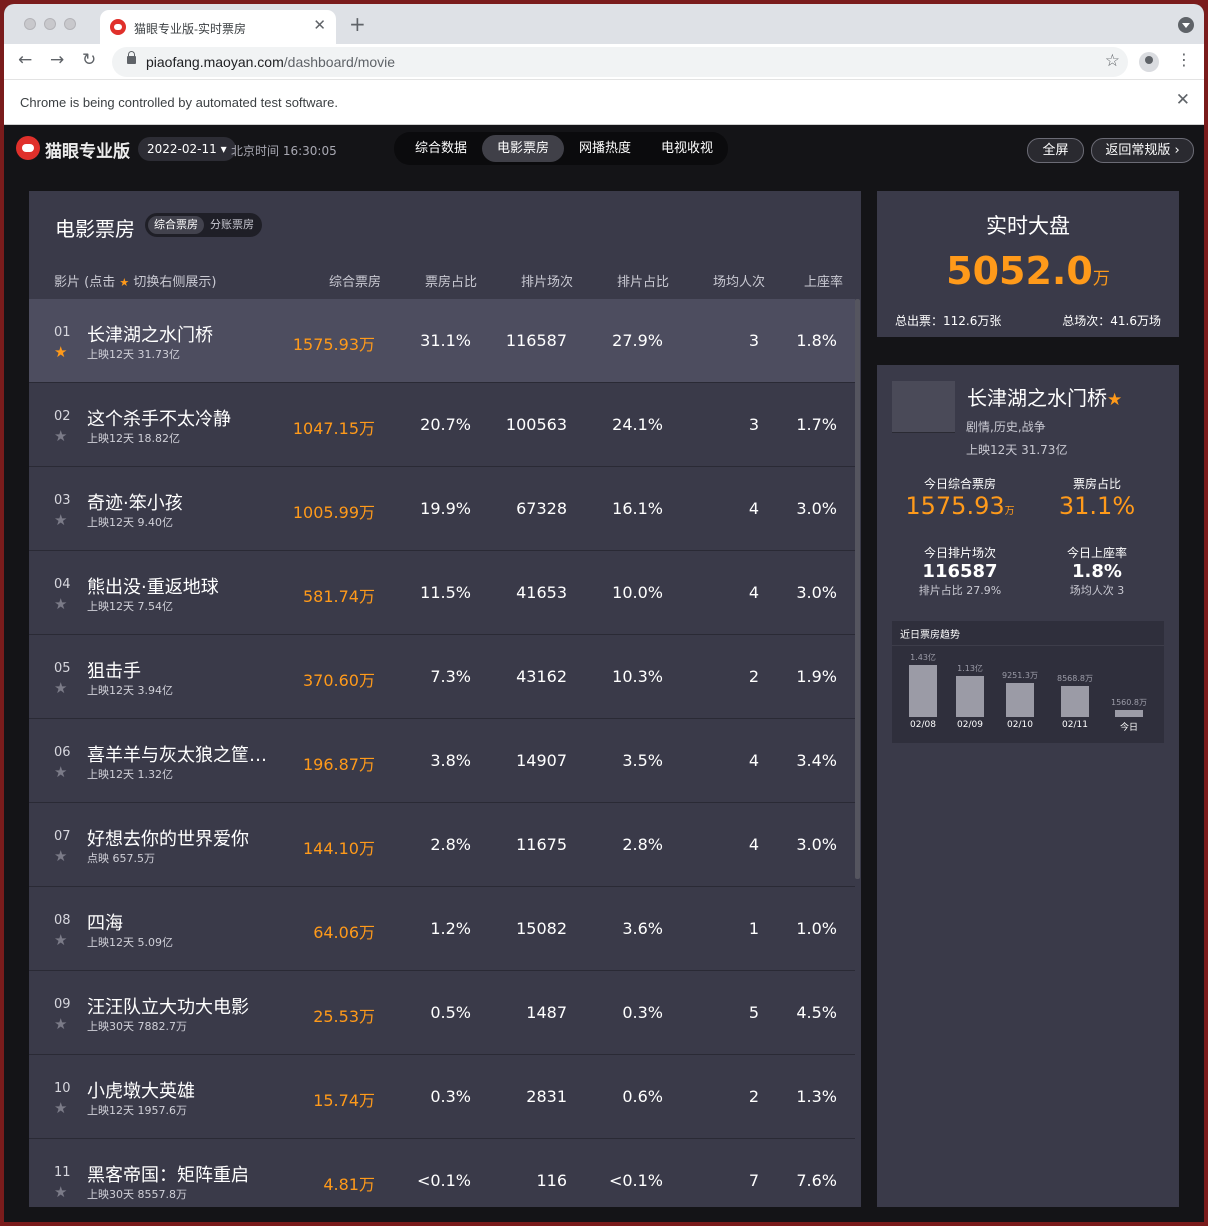 This screenshot has height=1226, width=1208. I want to click on tab-title: 猫眼专业版-实时票房, so click(190, 29).